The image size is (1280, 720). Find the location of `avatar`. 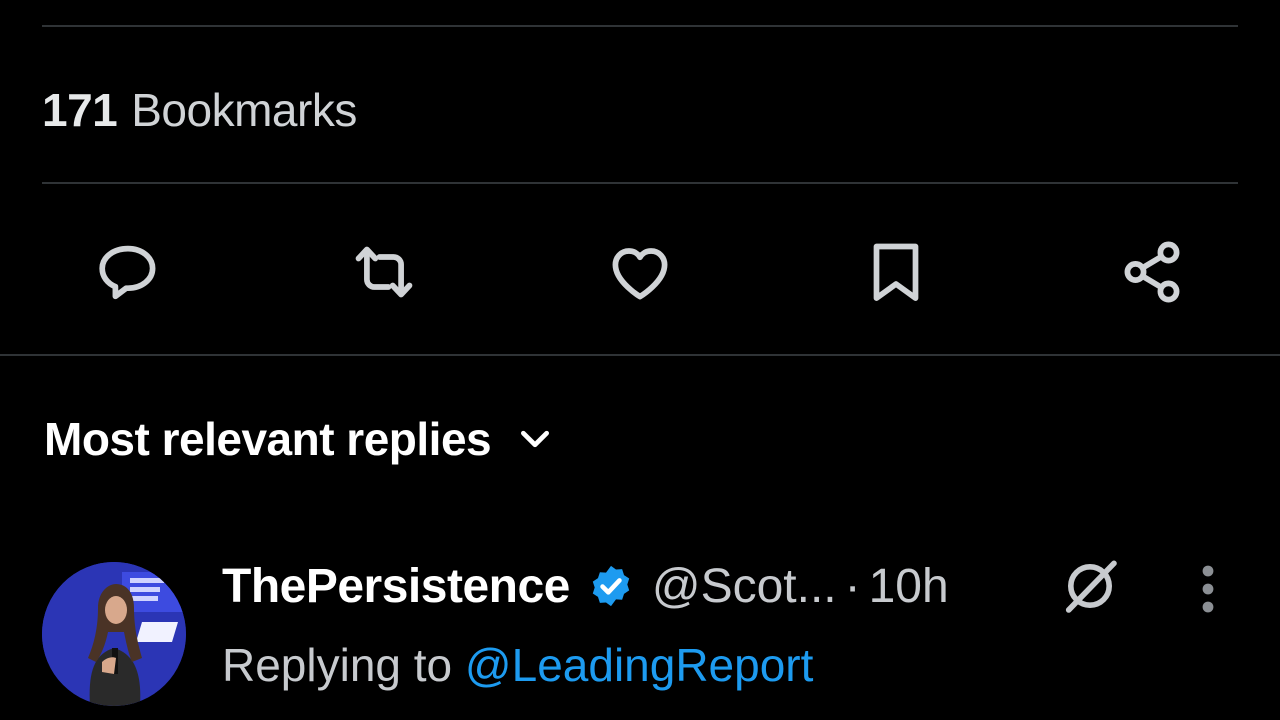

avatar is located at coordinates (114, 634).